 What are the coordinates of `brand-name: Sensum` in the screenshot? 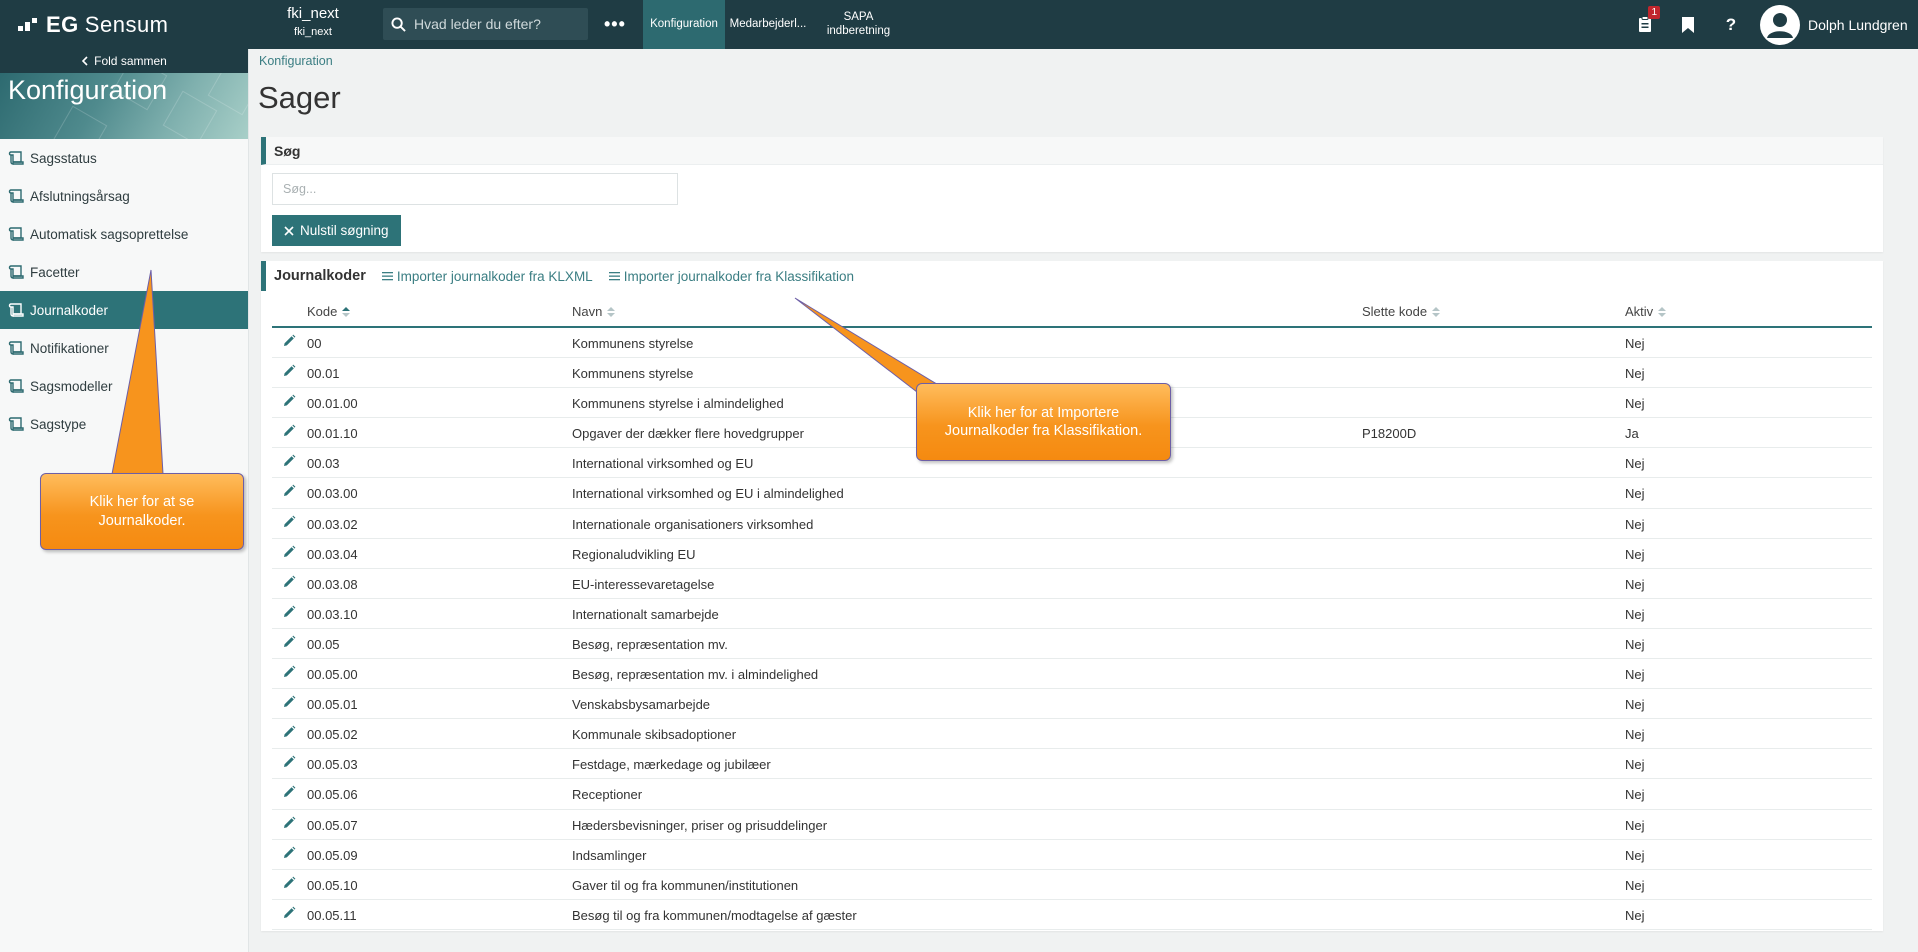 It's located at (126, 24).